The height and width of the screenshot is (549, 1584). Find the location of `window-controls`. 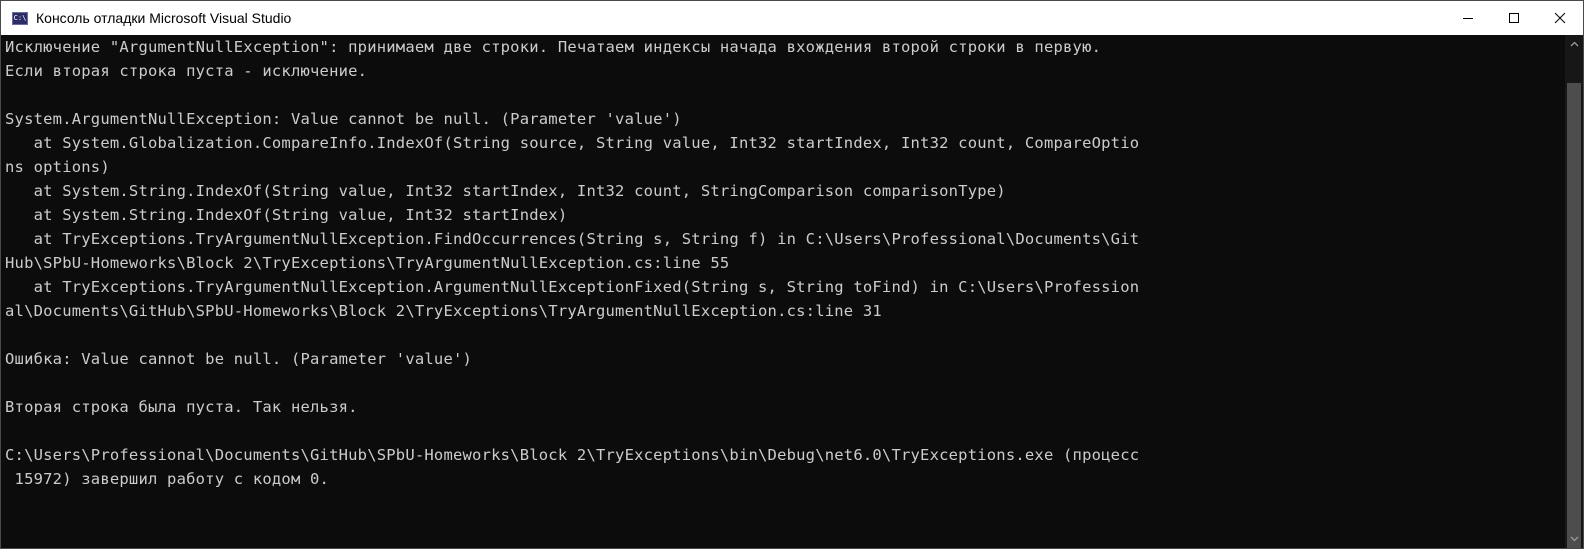

window-controls is located at coordinates (1514, 18).